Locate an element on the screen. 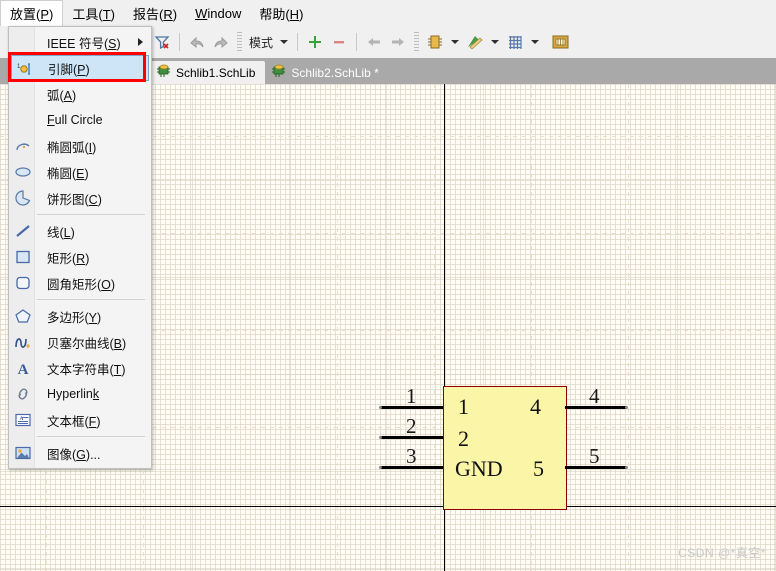 Image resolution: width=776 pixels, height=571 pixels. menu-window: Window is located at coordinates (218, 13).